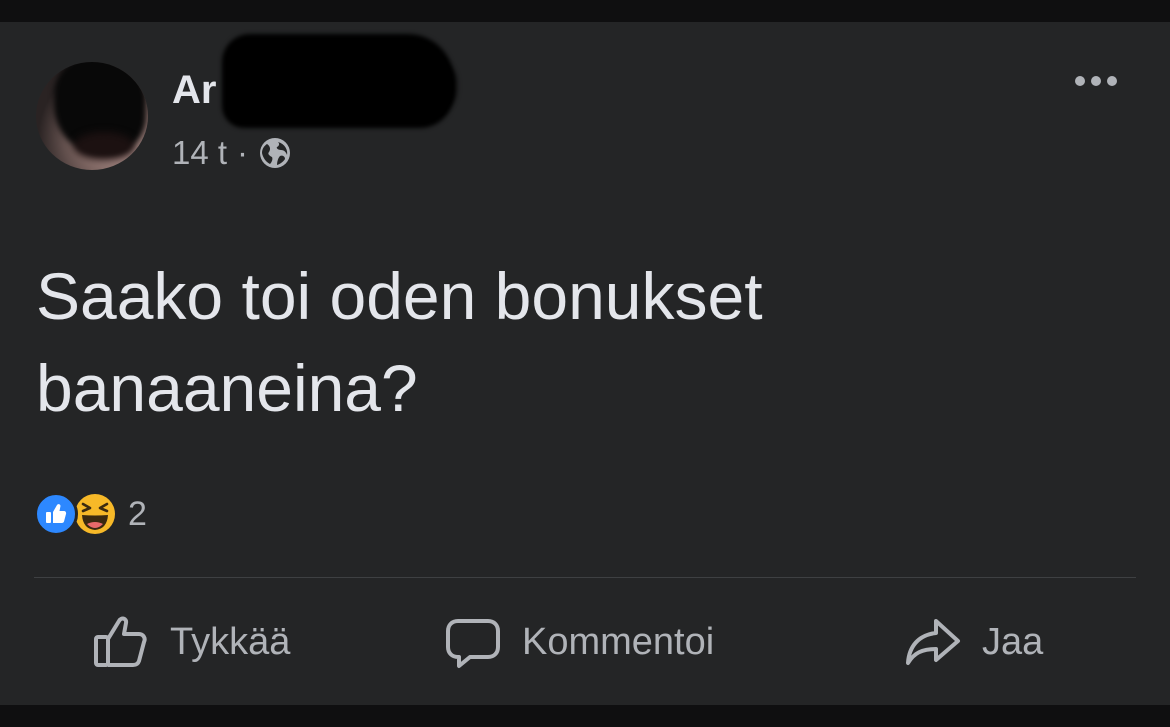  I want to click on avatar, so click(92, 116).